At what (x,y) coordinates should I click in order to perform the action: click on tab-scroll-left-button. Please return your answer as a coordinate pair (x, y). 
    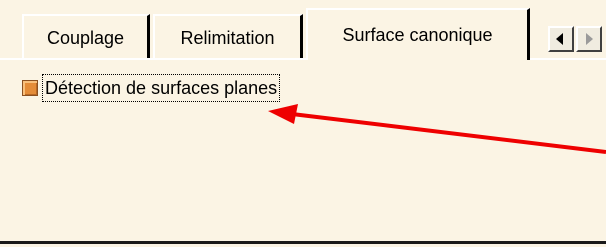
    Looking at the image, I should click on (561, 39).